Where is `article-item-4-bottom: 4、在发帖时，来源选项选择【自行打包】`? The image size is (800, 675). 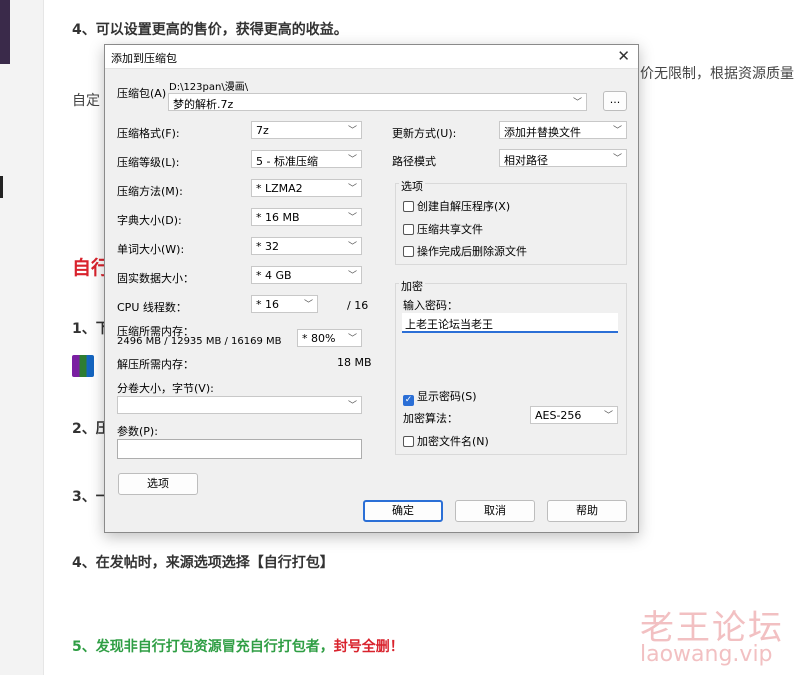 article-item-4-bottom: 4、在发帖时，来源选项选择【自行打包】 is located at coordinates (203, 563).